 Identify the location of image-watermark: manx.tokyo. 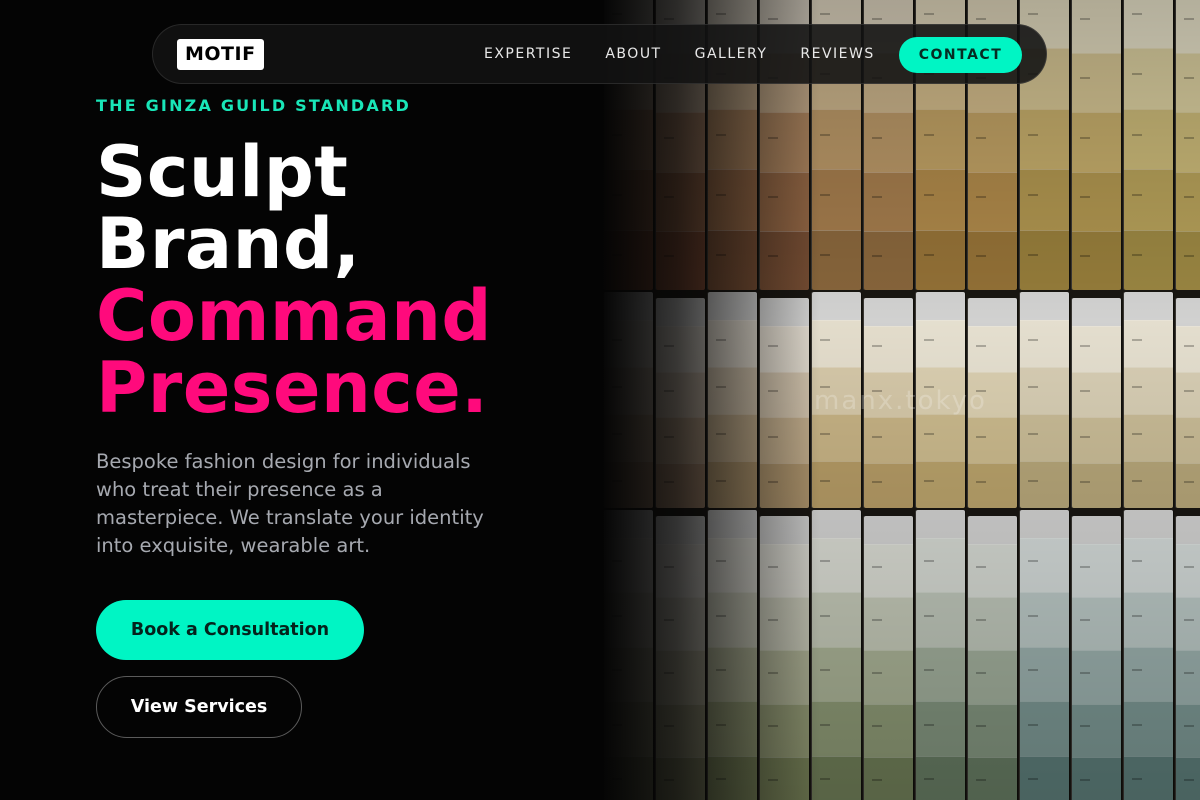
(900, 401).